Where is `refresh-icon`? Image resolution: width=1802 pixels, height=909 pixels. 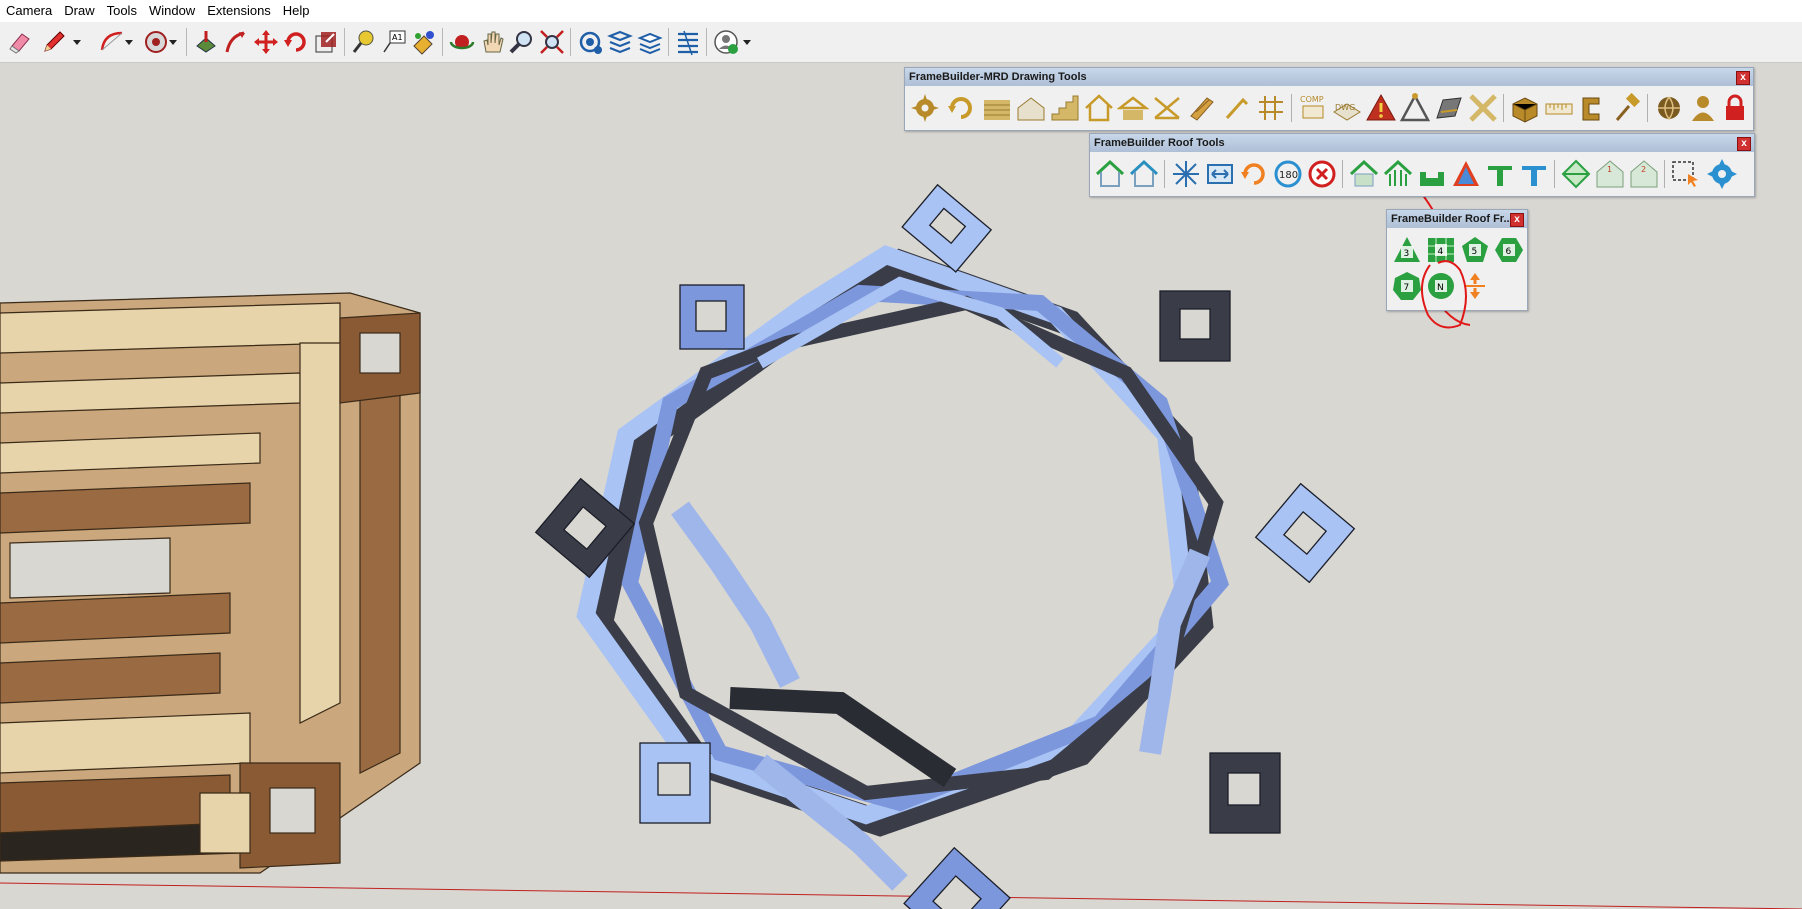 refresh-icon is located at coordinates (961, 108).